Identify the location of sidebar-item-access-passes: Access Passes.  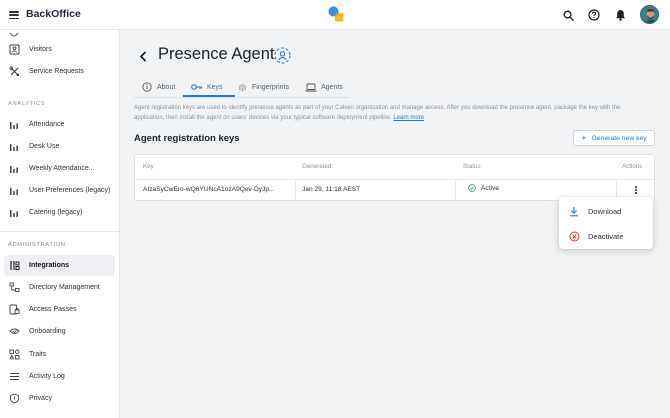
(59, 309).